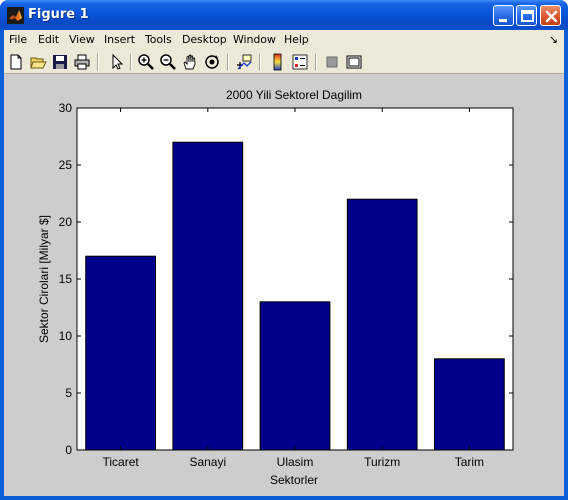 The height and width of the screenshot is (500, 568). What do you see at coordinates (66, 336) in the screenshot?
I see `y-tick-label: 10` at bounding box center [66, 336].